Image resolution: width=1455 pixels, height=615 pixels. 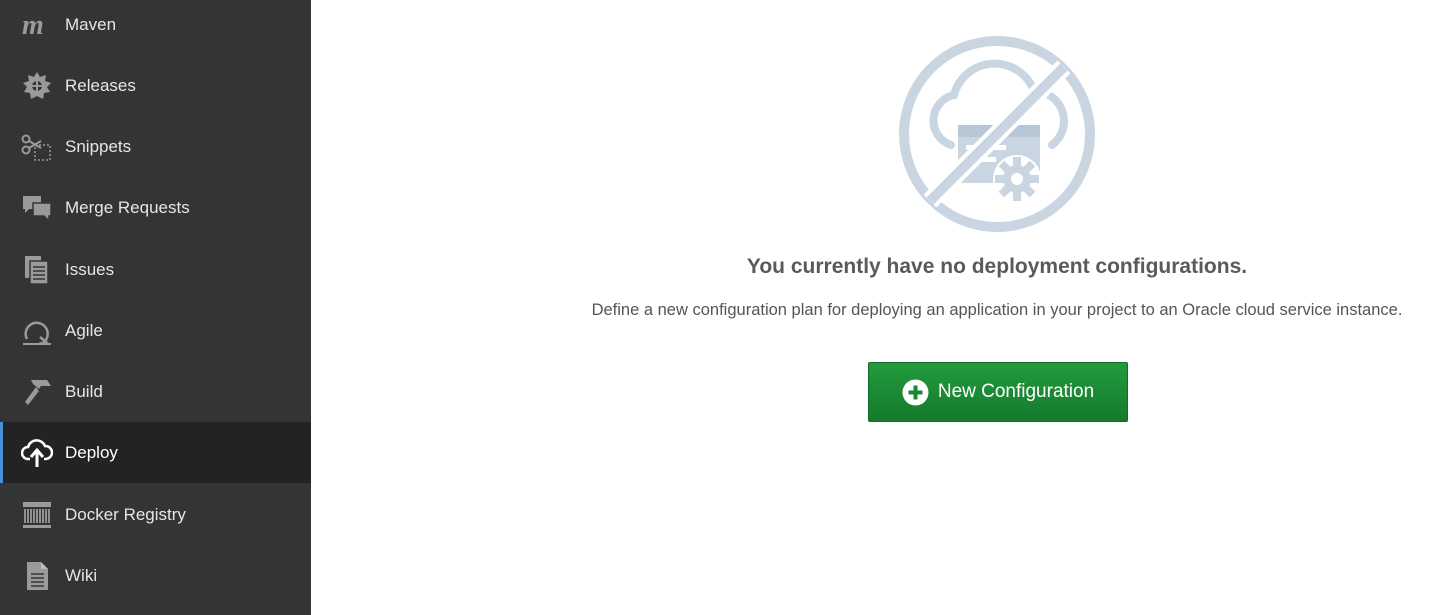 What do you see at coordinates (37, 392) in the screenshot?
I see `build-icon` at bounding box center [37, 392].